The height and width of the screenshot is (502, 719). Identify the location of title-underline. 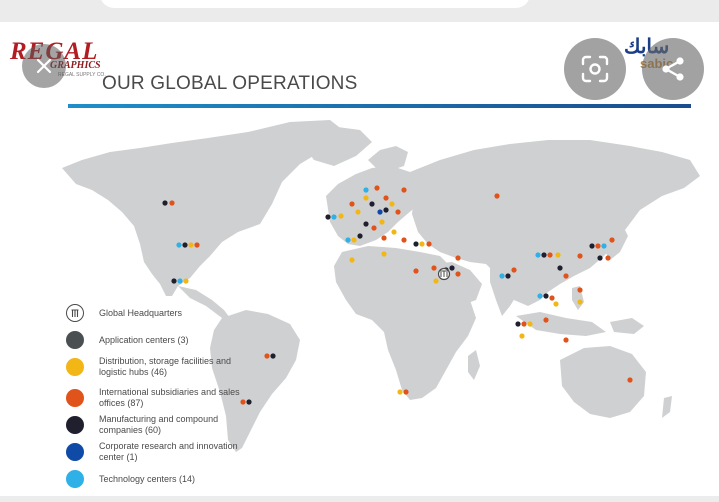
(379, 106).